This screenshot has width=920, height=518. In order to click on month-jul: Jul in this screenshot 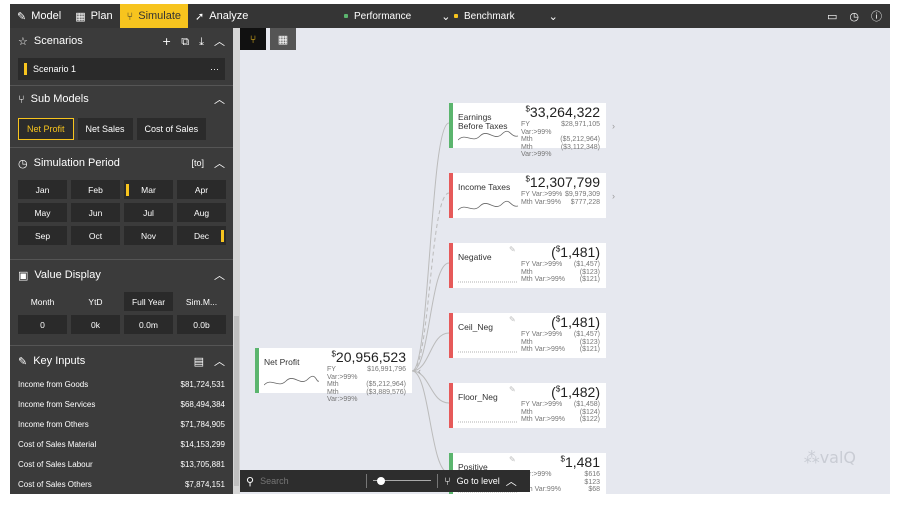, I will do `click(148, 212)`.